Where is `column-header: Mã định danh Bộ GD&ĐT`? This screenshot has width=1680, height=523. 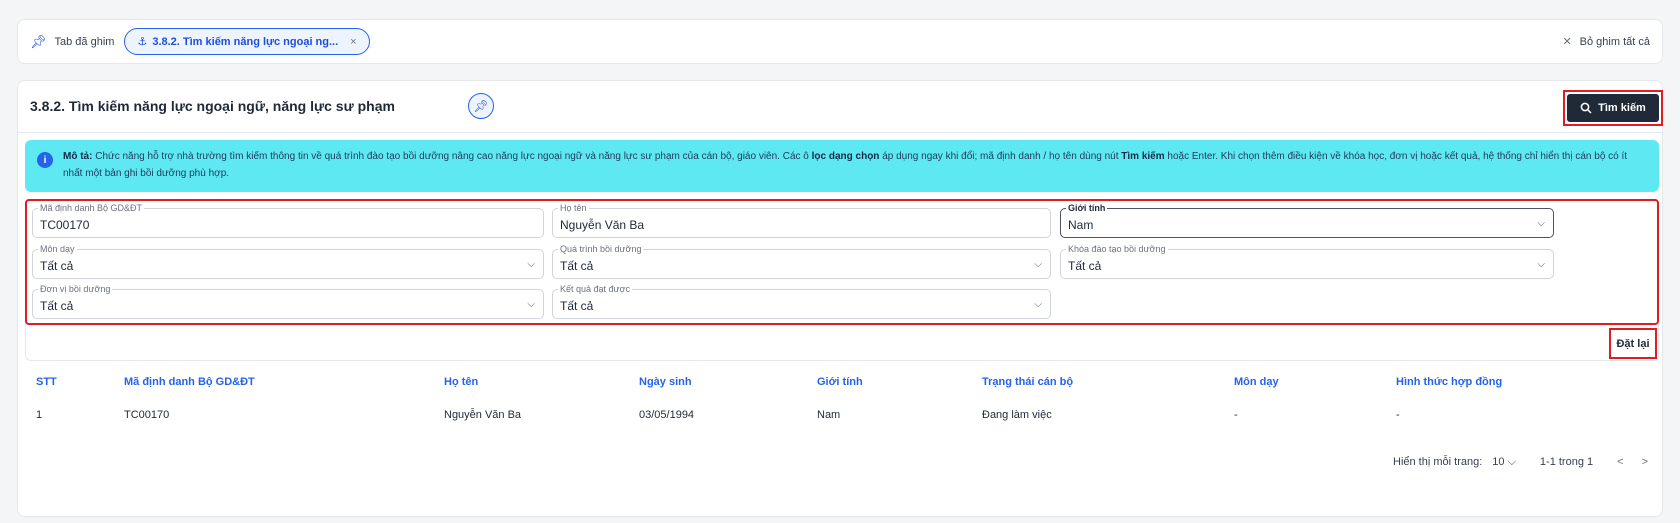 column-header: Mã định danh Bộ GD&ĐT is located at coordinates (189, 382).